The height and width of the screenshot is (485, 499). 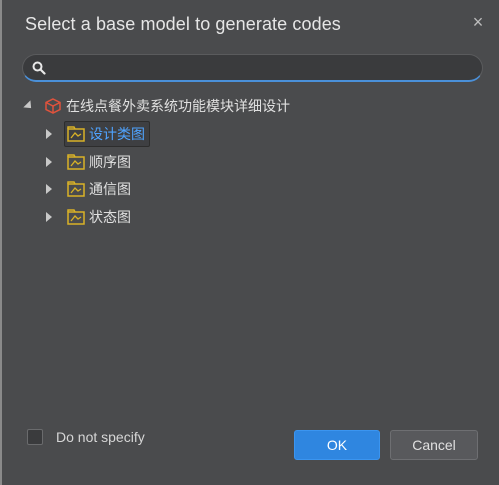 I want to click on tree-item-design-class-diagram: 设计类图, so click(x=98, y=134).